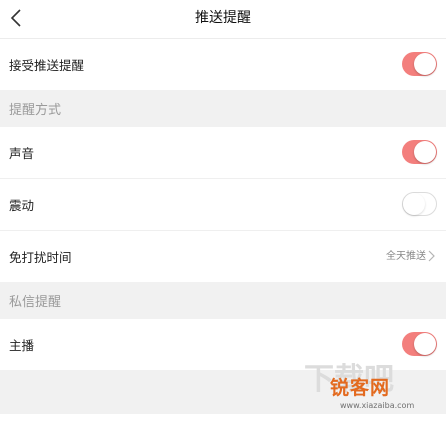 The width and height of the screenshot is (446, 421). I want to click on nav-bar: 推送提醒, so click(223, 19).